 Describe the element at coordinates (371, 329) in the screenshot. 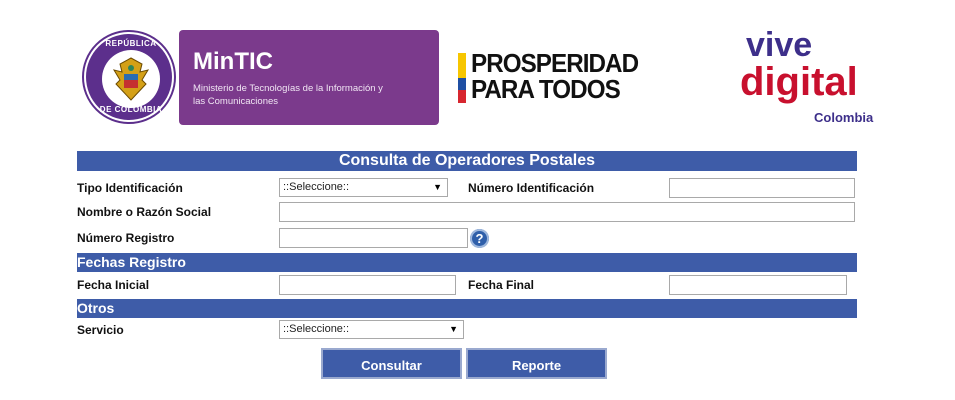

I see `servicio-select: ::Seleccione:: ▼` at that location.